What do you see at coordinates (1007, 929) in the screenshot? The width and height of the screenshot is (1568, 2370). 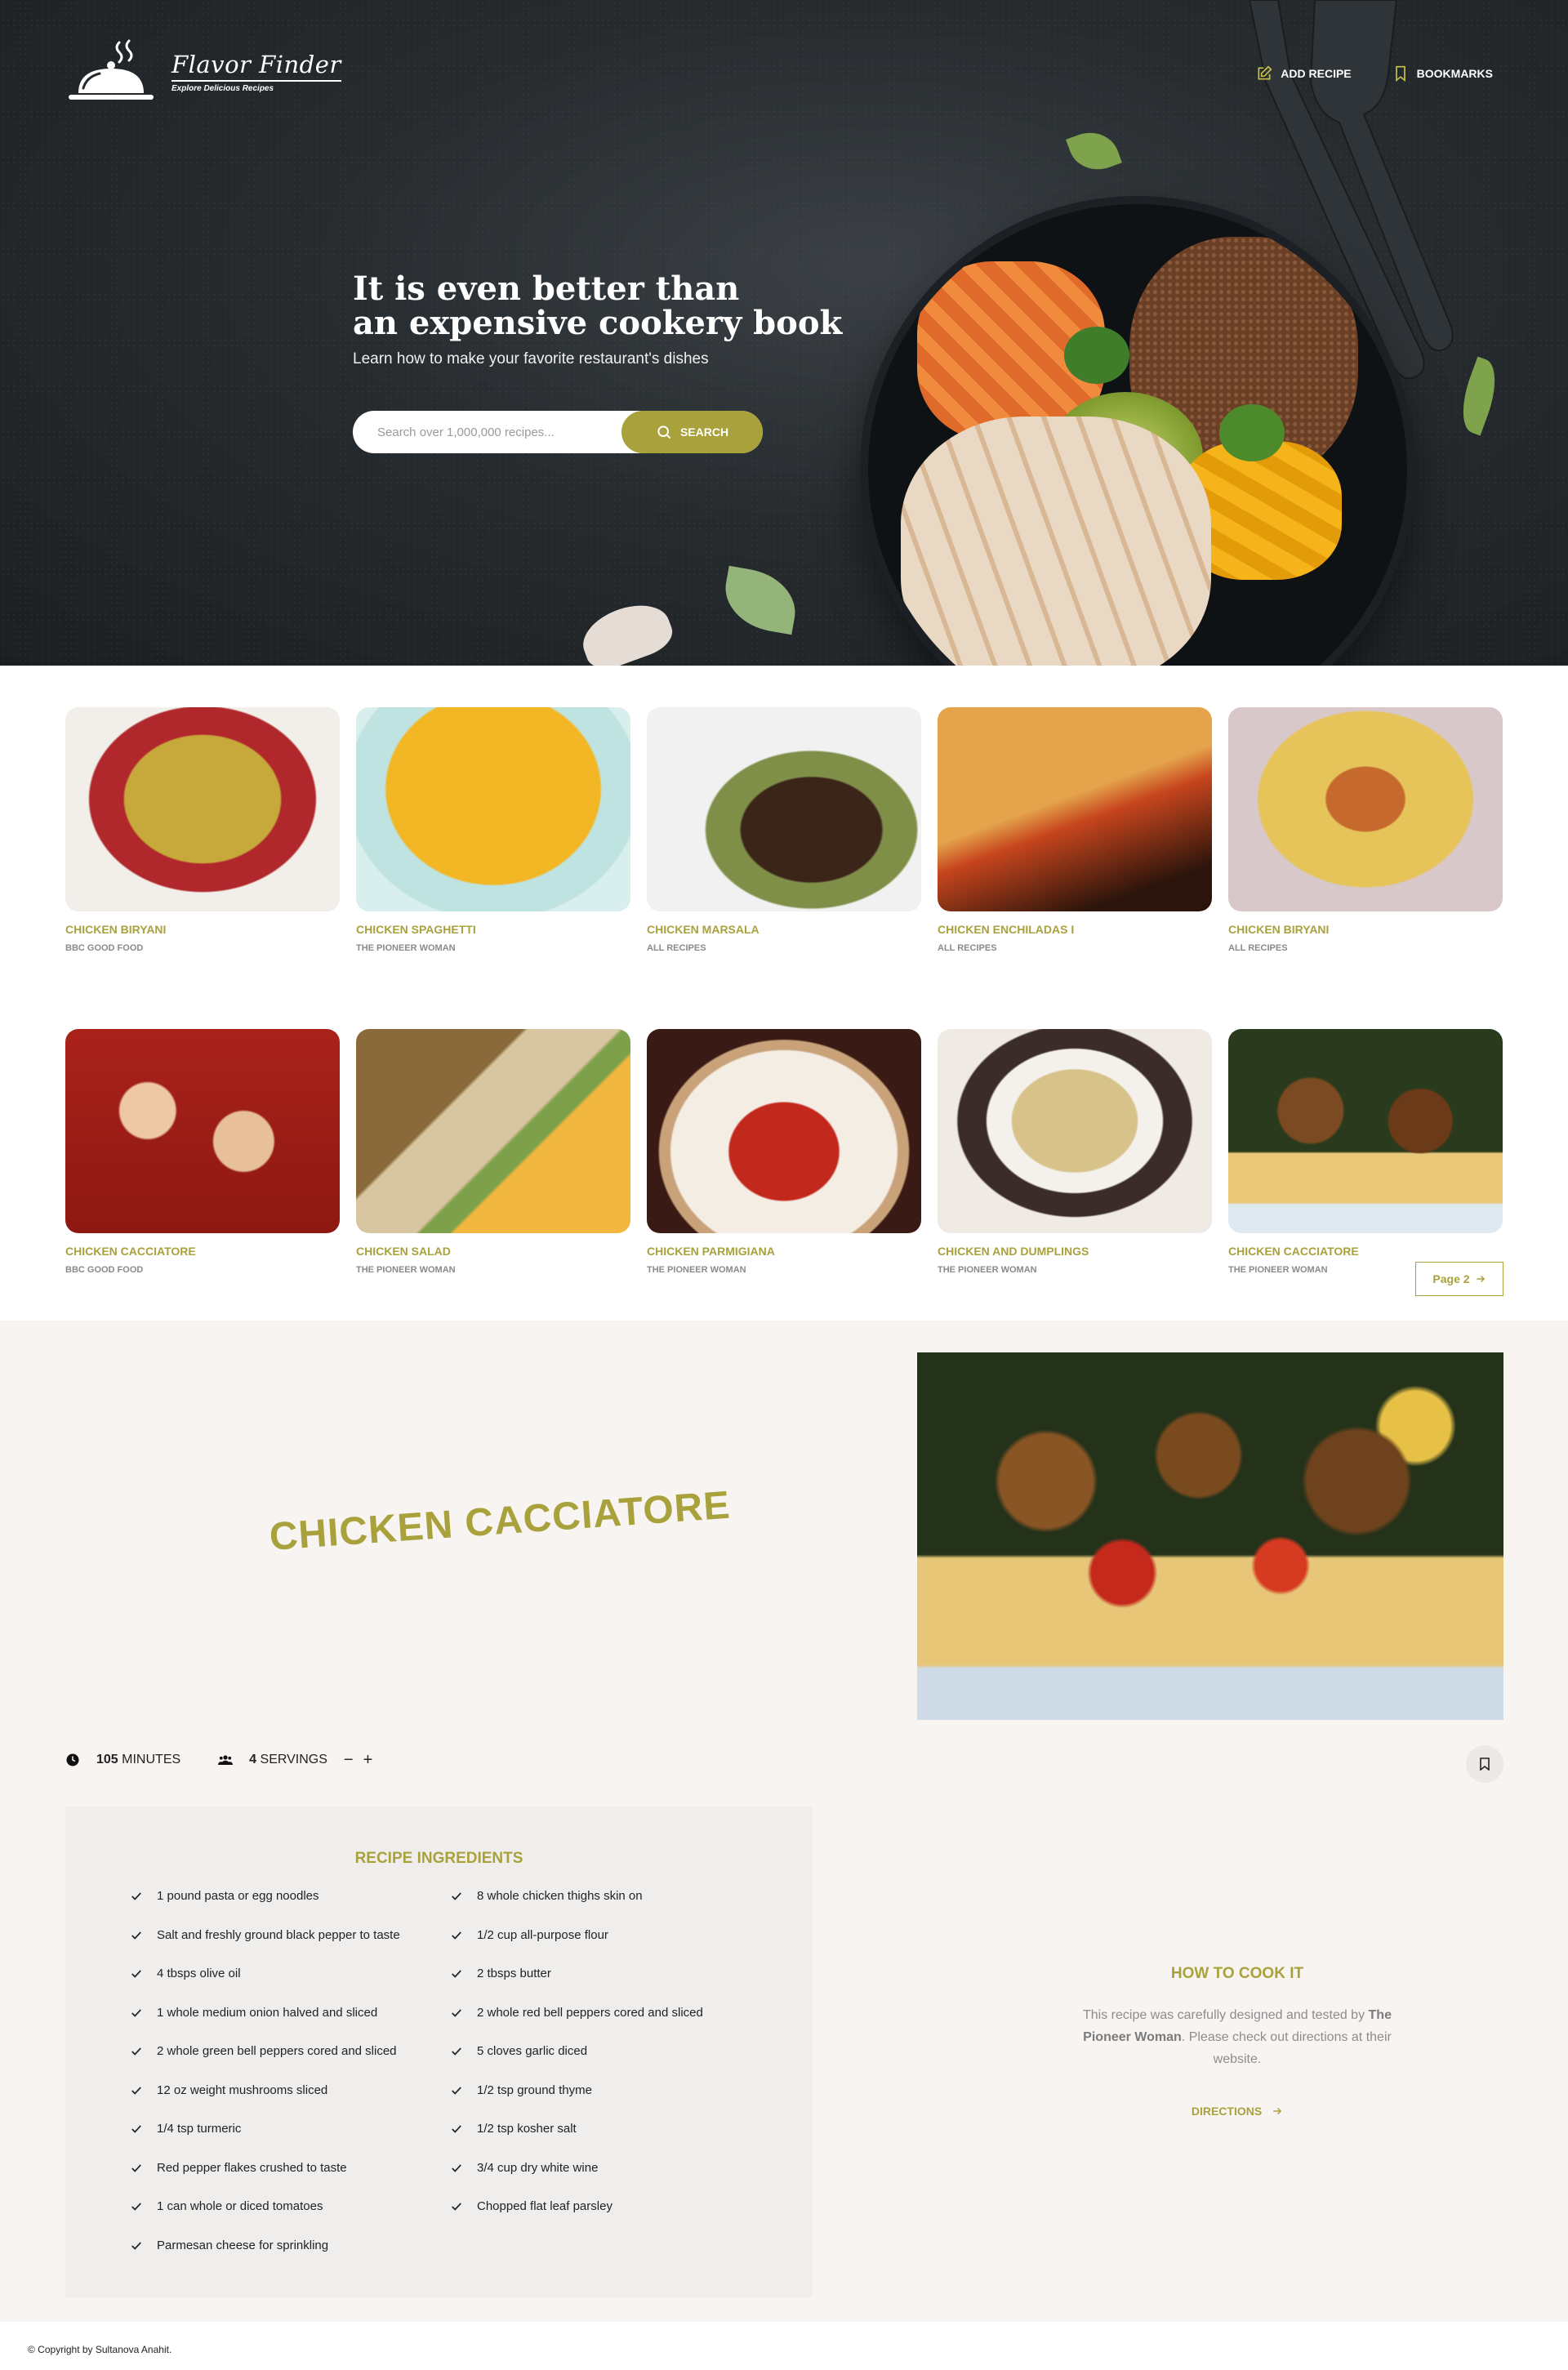 I see `recipe-title: CHICKEN ENCHILADAS I` at bounding box center [1007, 929].